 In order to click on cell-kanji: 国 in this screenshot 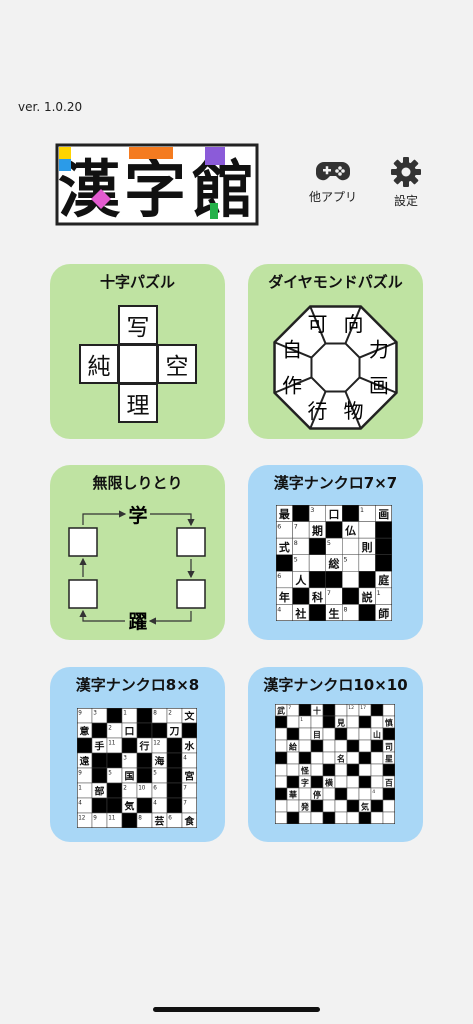, I will do `click(130, 777)`.